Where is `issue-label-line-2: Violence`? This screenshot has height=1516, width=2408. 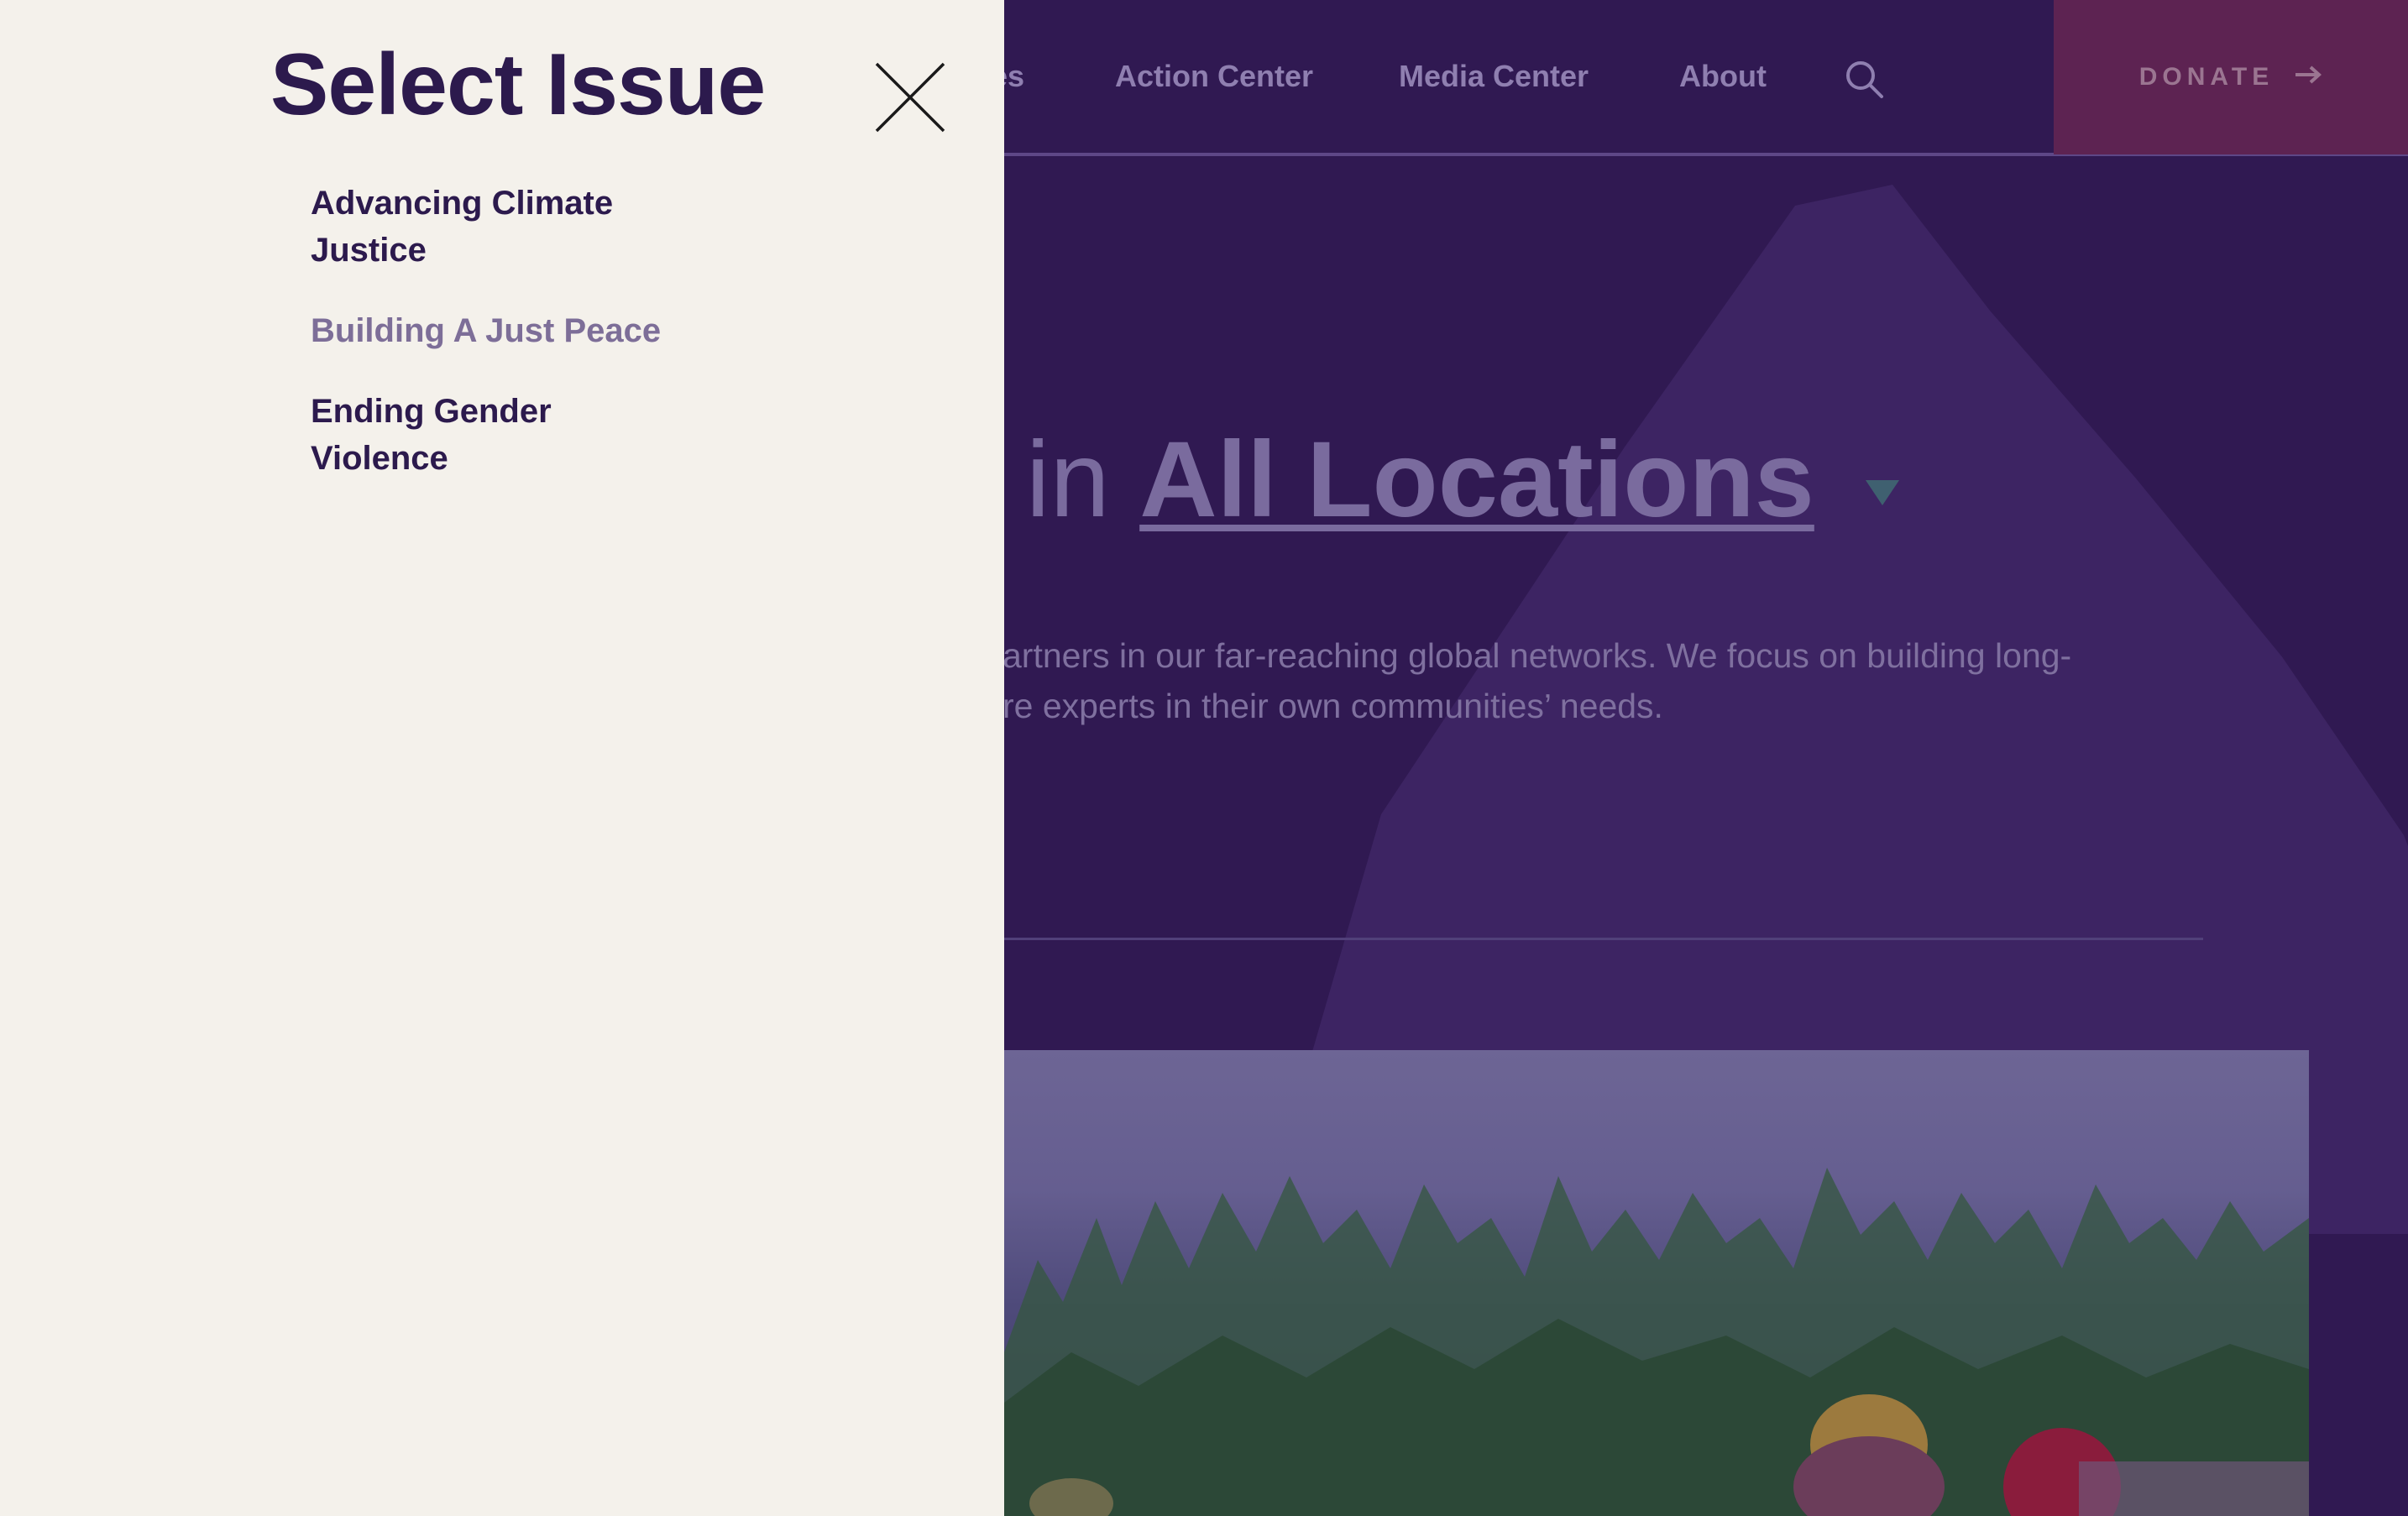
issue-label-line-2: Violence is located at coordinates (380, 458).